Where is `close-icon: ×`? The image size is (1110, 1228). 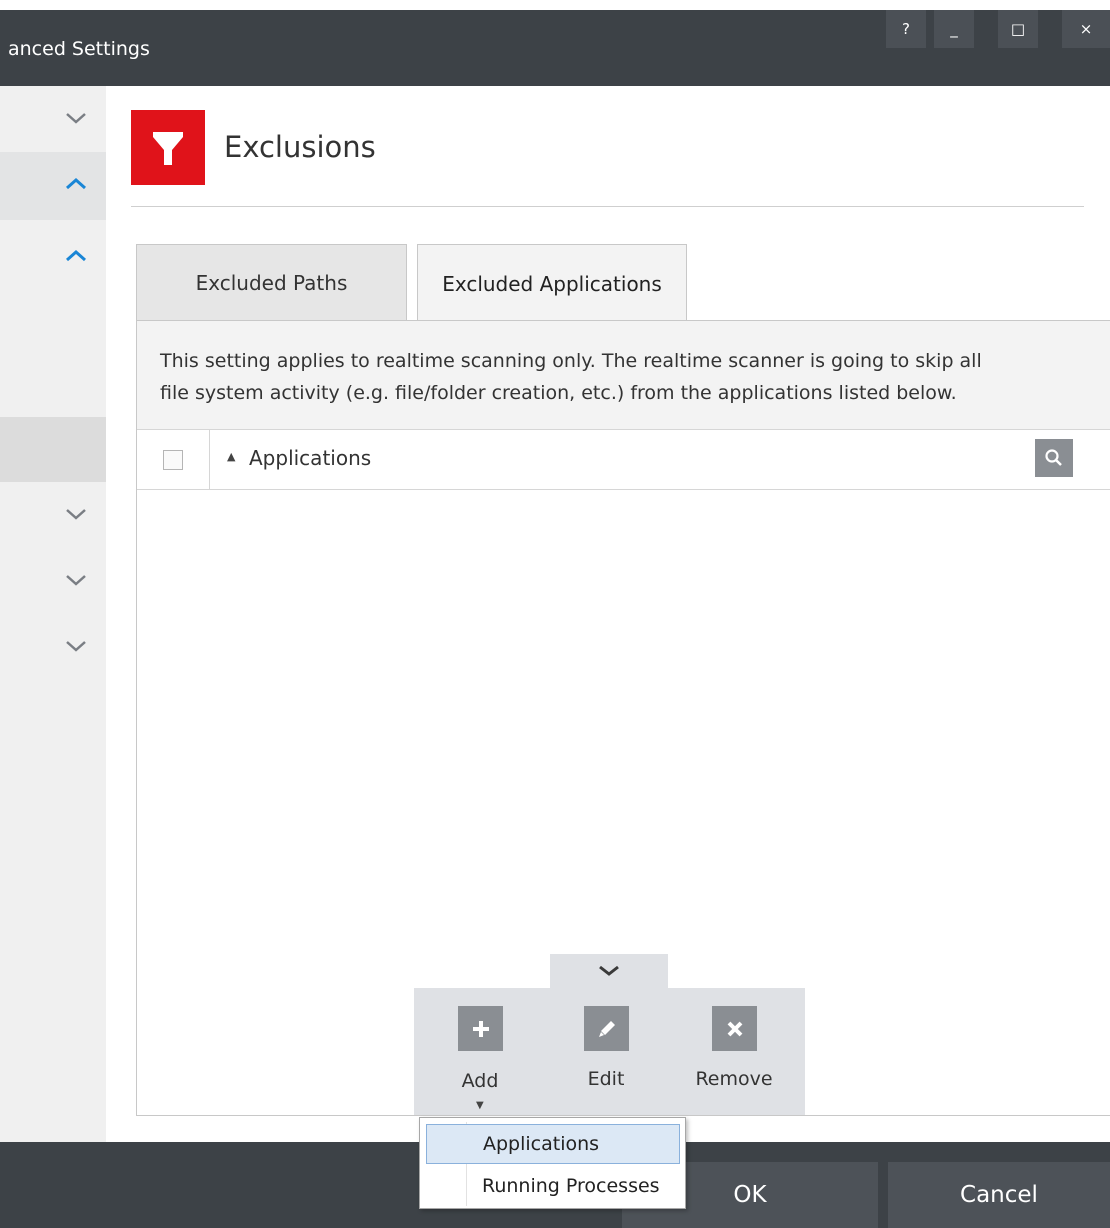
close-icon: × is located at coordinates (1086, 29).